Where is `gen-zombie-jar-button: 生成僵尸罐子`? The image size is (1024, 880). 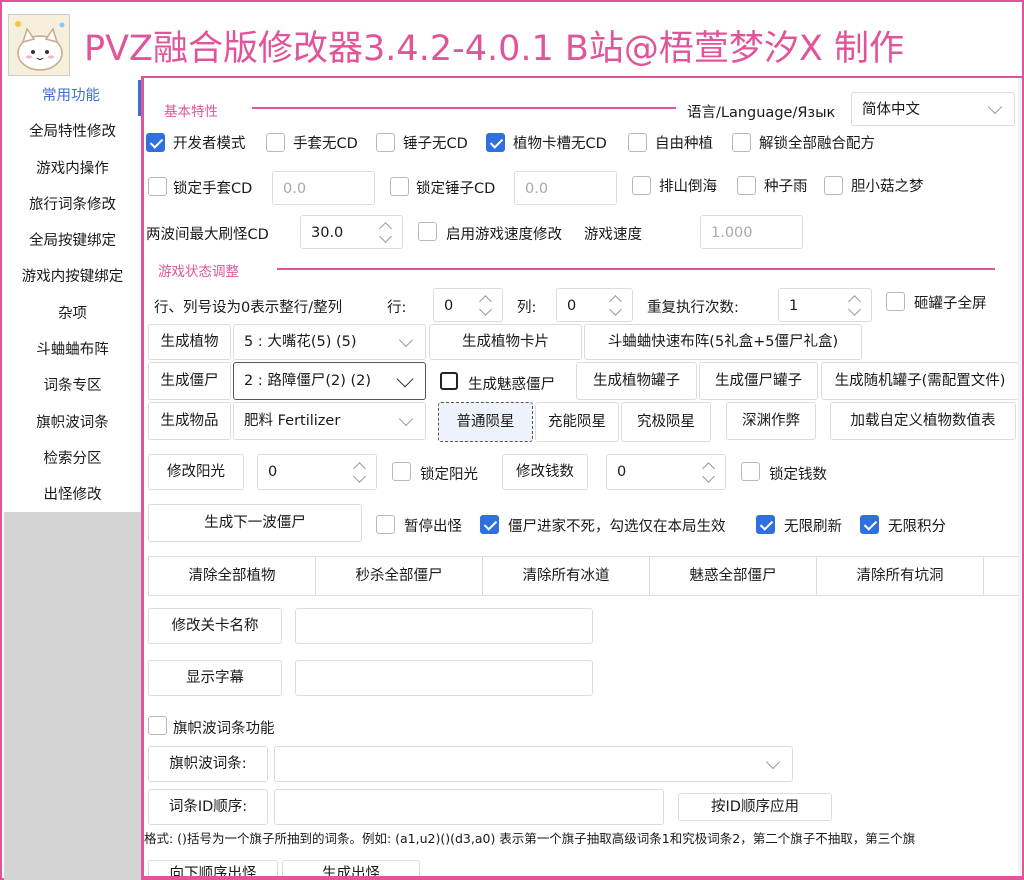
gen-zombie-jar-button: 生成僵尸罐子 is located at coordinates (758, 381).